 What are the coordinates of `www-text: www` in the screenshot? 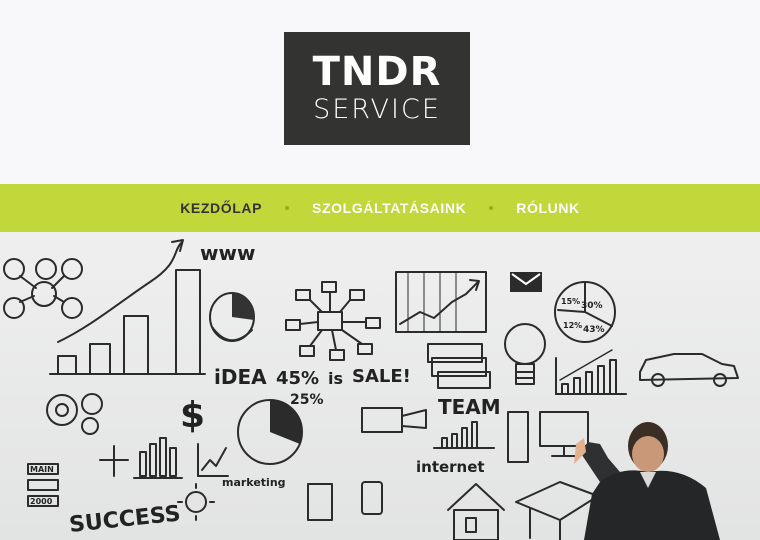 It's located at (227, 253).